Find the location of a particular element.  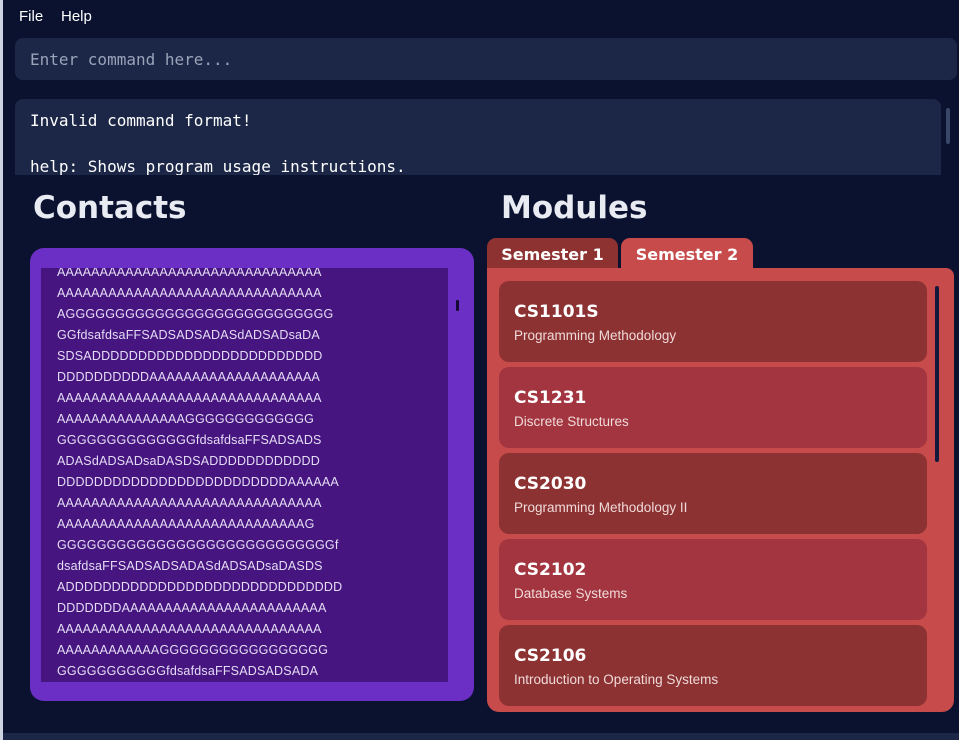

contact-text-line: DDDDDDDDDDDDDDDDDDDDDDDDDAAAAAA is located at coordinates (198, 482).